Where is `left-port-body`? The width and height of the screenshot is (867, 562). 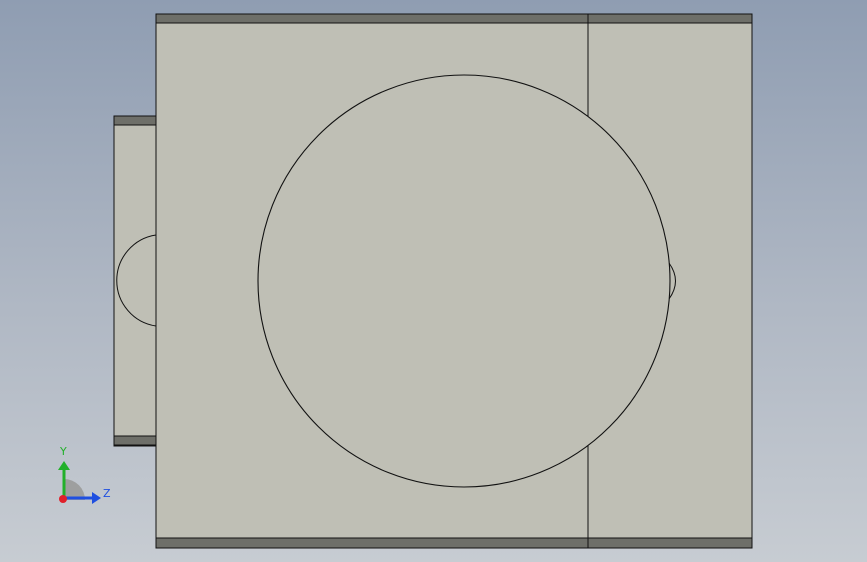
left-port-body is located at coordinates (135, 281).